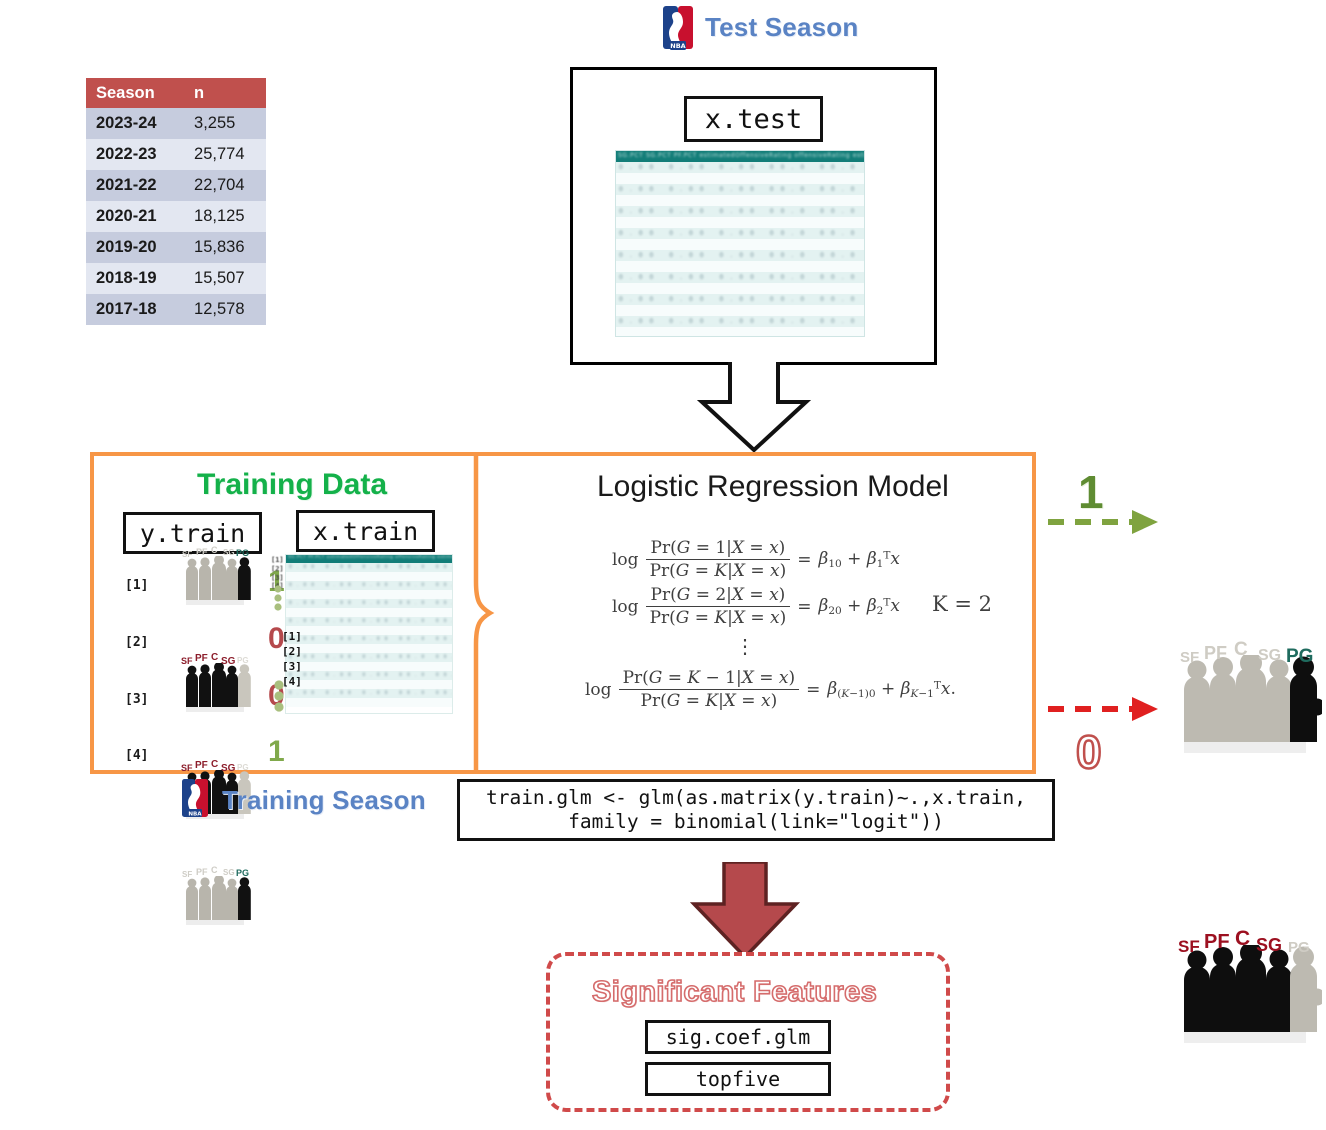 The height and width of the screenshot is (1130, 1326). I want to click on predicted-group-pg-icon: SF PF C SG PG, so click(1250, 697).